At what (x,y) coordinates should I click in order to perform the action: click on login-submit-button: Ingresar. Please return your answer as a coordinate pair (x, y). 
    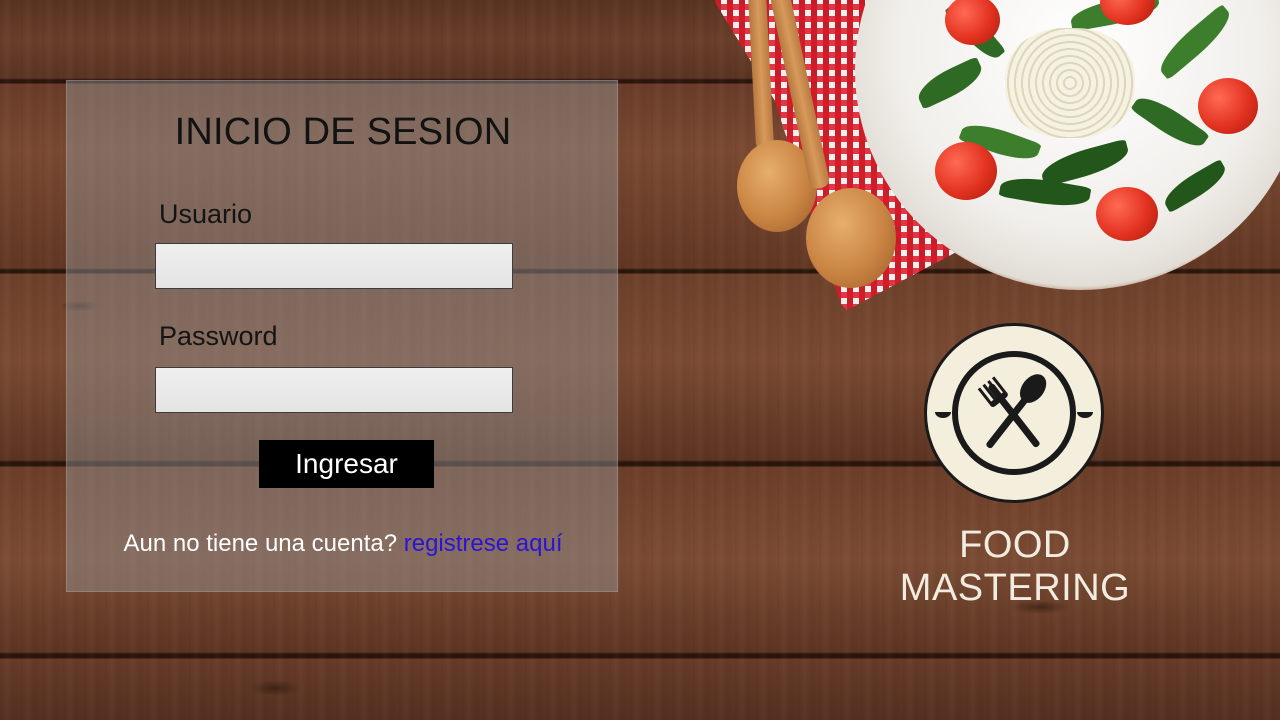
    Looking at the image, I should click on (346, 464).